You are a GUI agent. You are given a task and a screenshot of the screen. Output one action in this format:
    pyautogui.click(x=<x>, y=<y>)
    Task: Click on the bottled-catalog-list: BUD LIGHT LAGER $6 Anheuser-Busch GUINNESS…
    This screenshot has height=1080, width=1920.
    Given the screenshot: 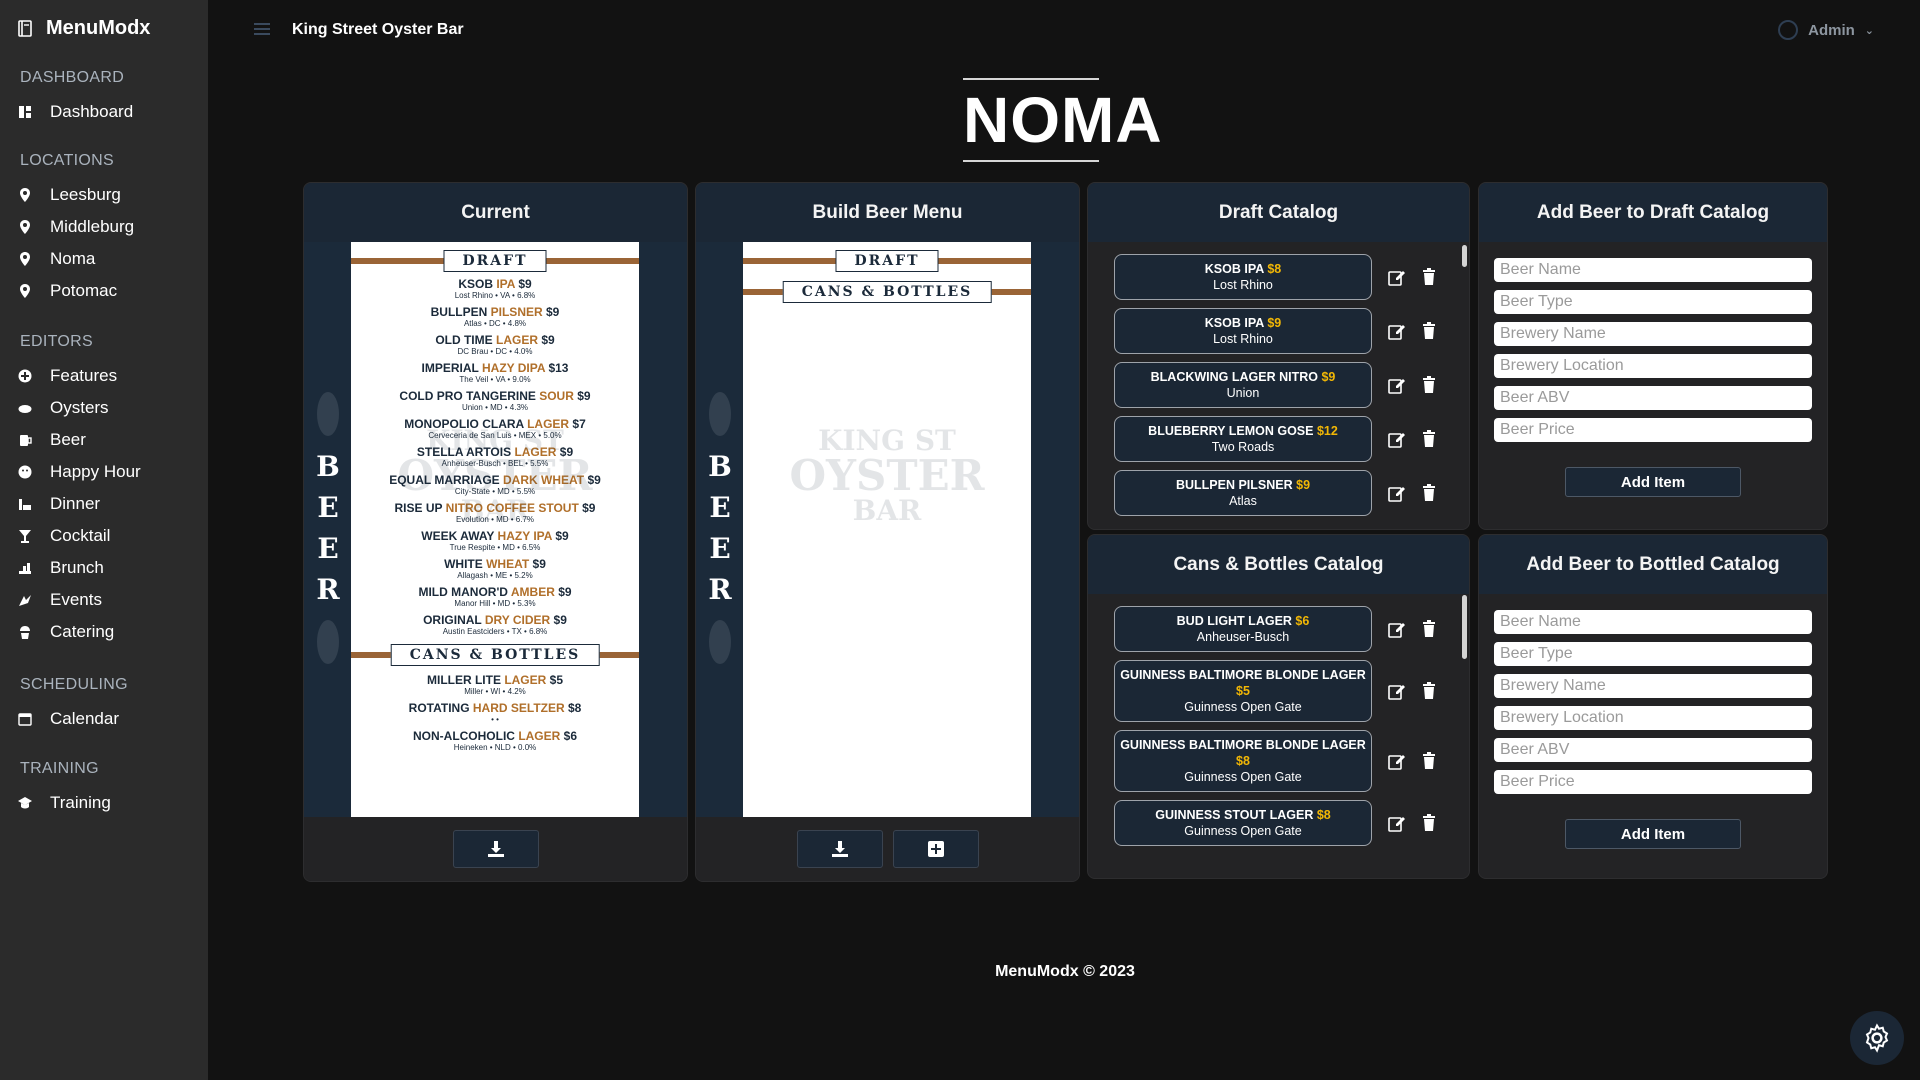 What is the action you would take?
    pyautogui.click(x=1278, y=736)
    